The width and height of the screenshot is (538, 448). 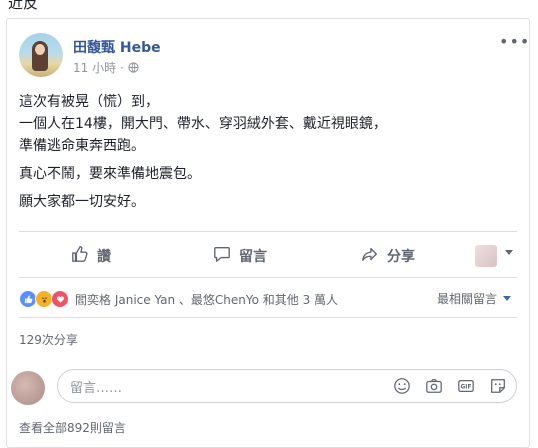 What do you see at coordinates (268, 256) in the screenshot?
I see `post-actions: 讚 留言 分享` at bounding box center [268, 256].